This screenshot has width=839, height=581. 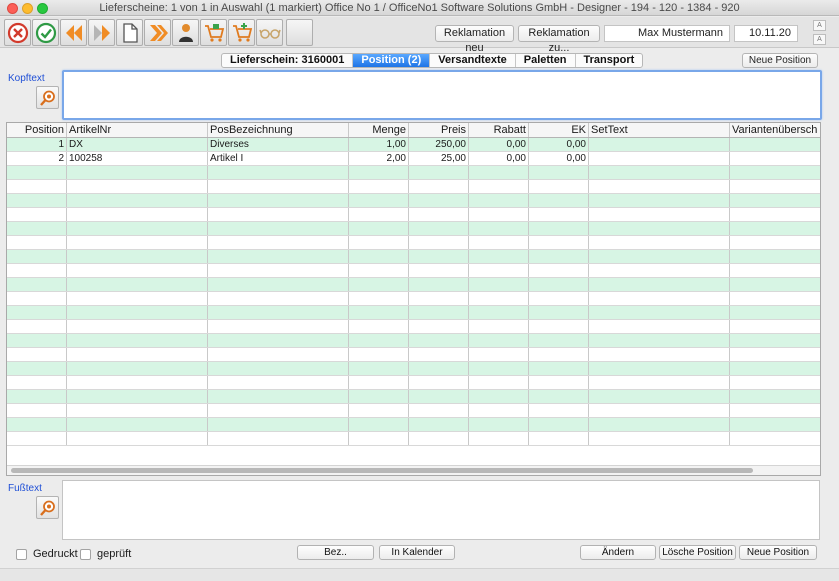 What do you see at coordinates (47, 554) in the screenshot?
I see `gedruckt-checkbox: Gedruckt` at bounding box center [47, 554].